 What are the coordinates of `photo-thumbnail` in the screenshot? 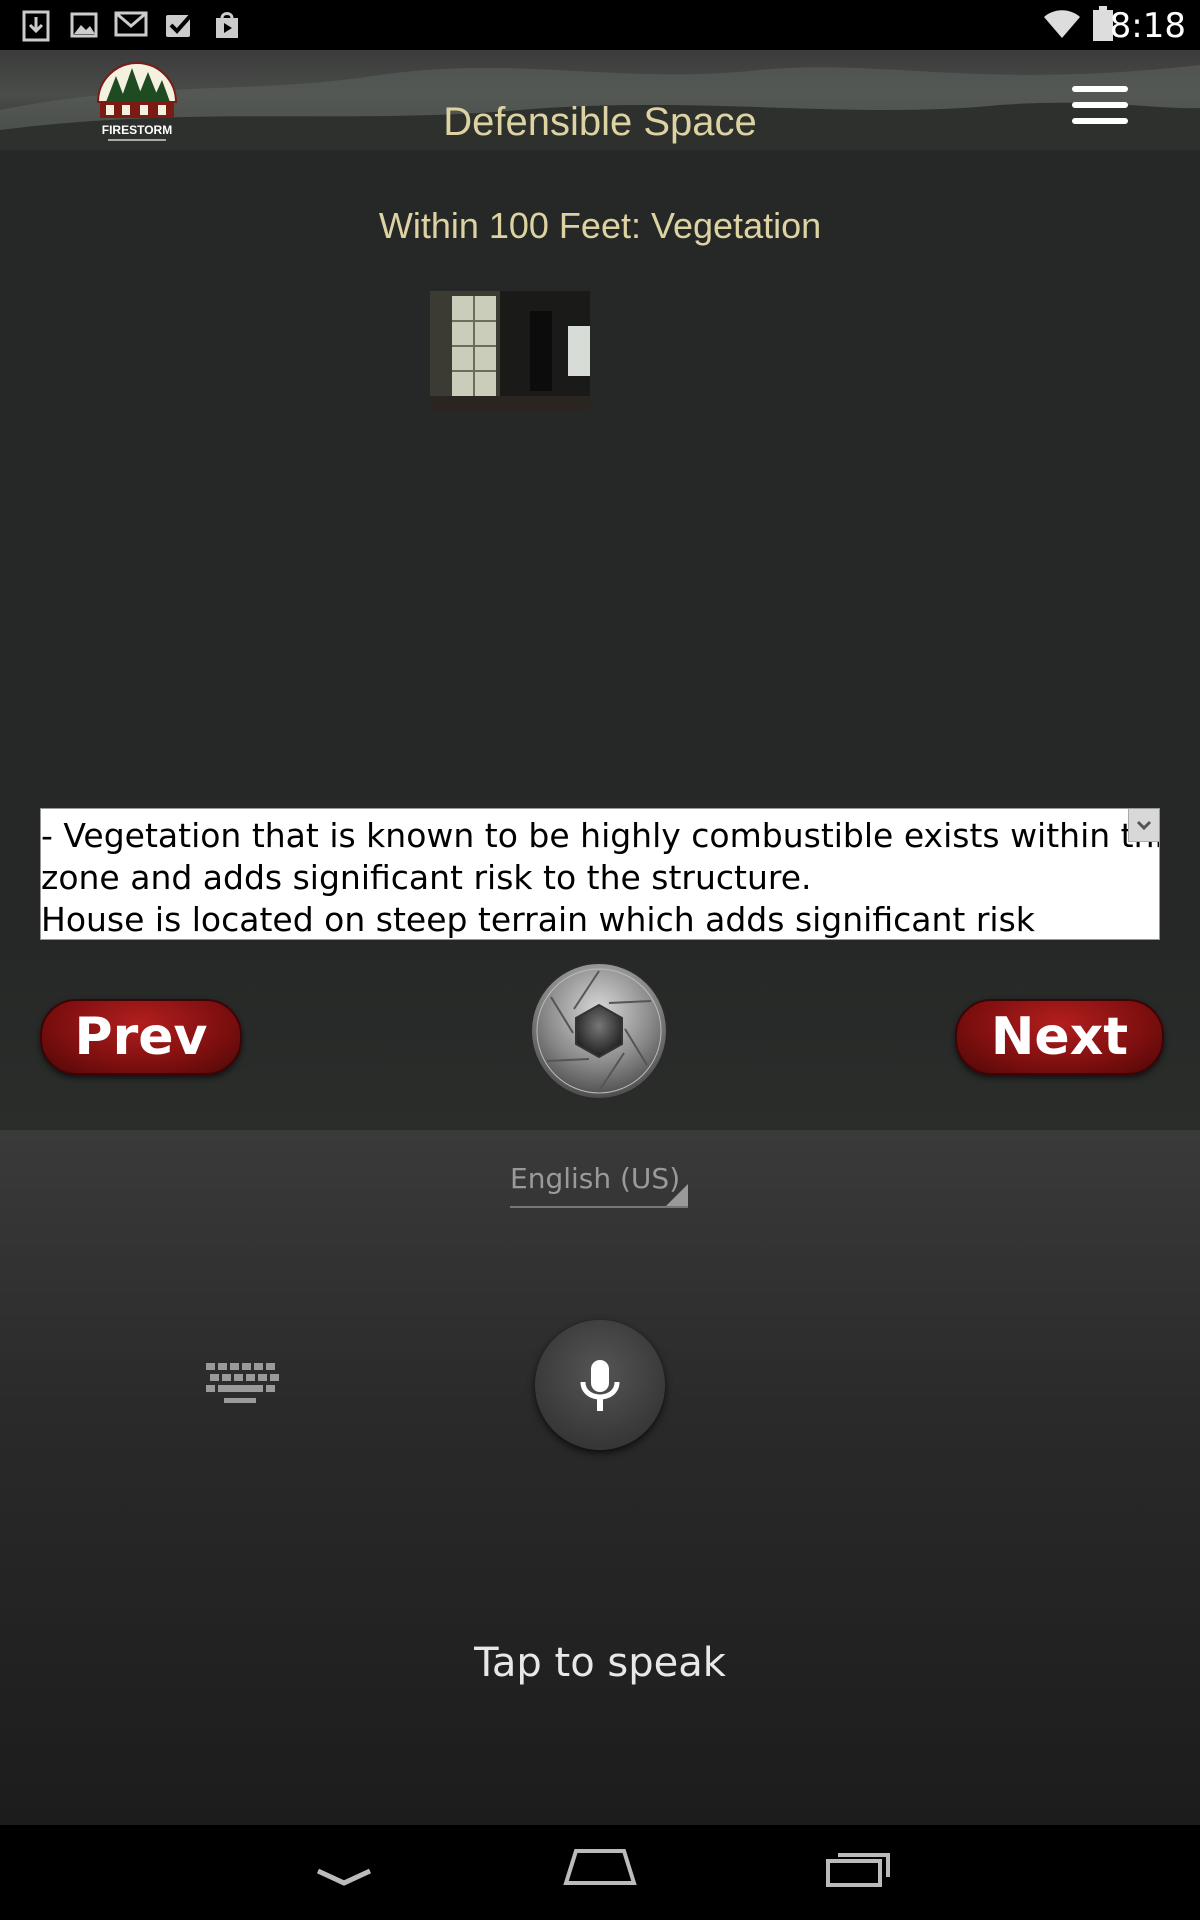 It's located at (510, 351).